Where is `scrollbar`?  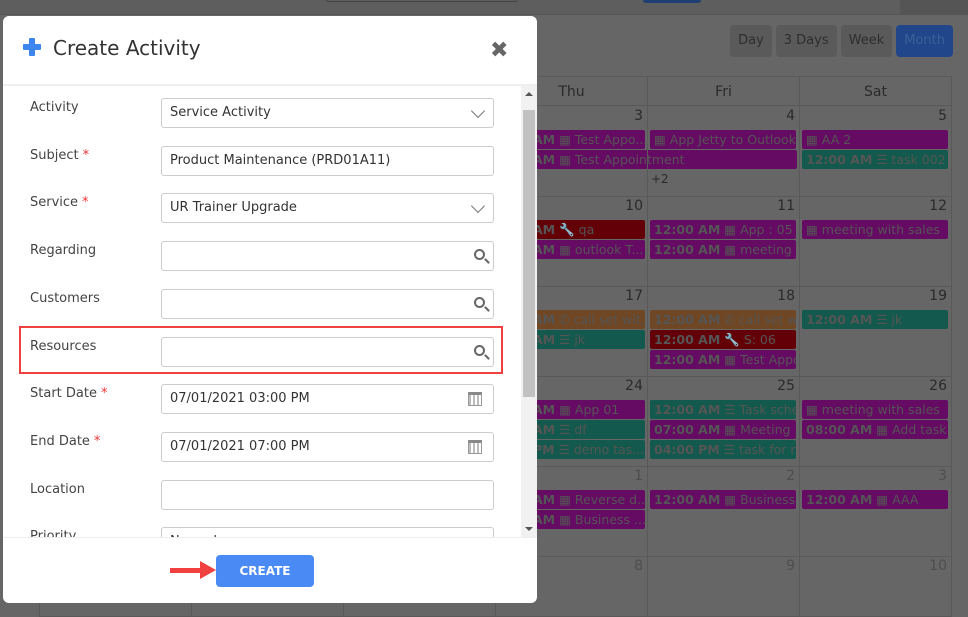 scrollbar is located at coordinates (529, 311).